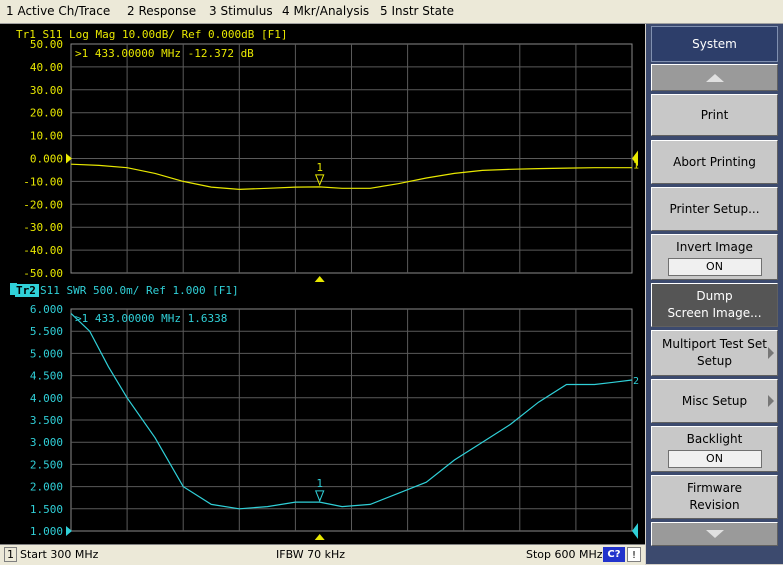 This screenshot has height=565, width=783. What do you see at coordinates (714, 162) in the screenshot?
I see `abort-printing-button: Abort Printing` at bounding box center [714, 162].